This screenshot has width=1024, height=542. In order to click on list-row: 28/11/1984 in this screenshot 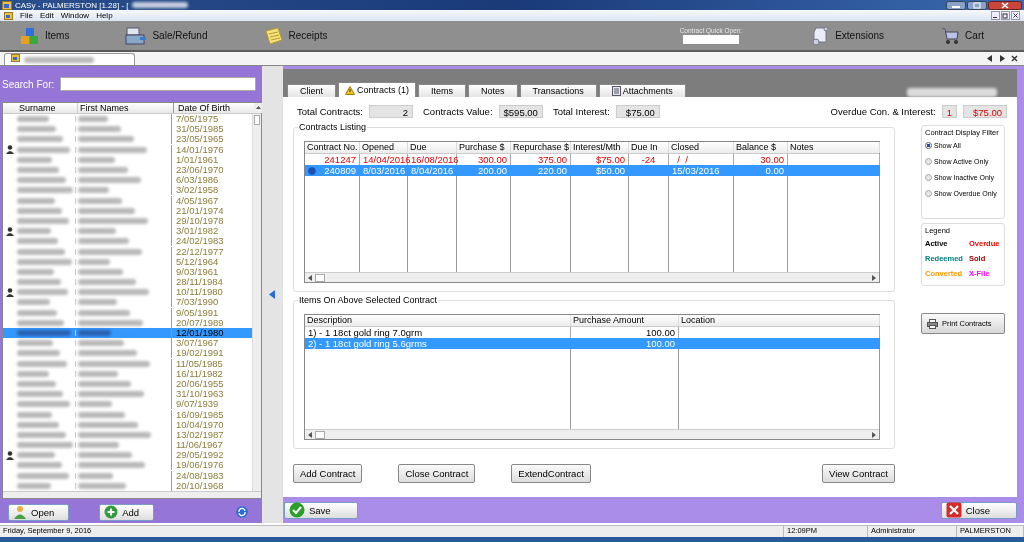, I will do `click(127, 282)`.